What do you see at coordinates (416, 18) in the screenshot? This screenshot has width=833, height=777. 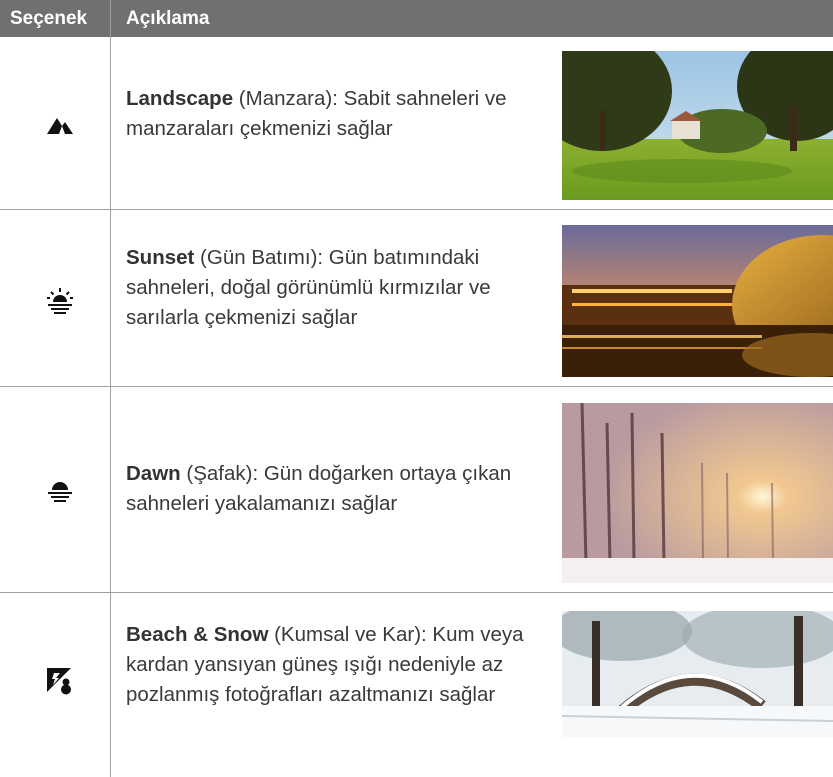 I see `table-header: Seçenek Açıklama` at bounding box center [416, 18].